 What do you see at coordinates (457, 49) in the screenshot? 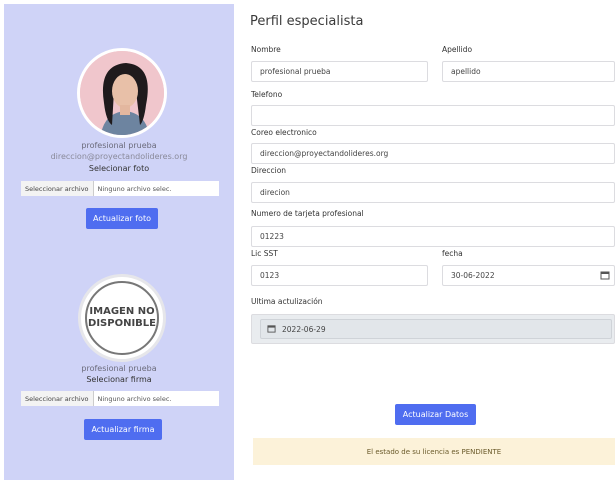
I see `apellido-label: Apellido` at bounding box center [457, 49].